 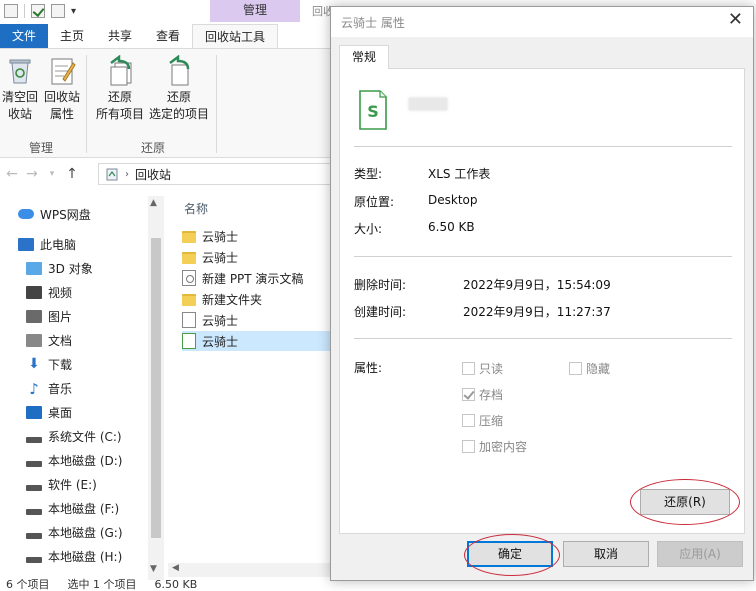 I want to click on sidebar-item: 系统文件 (C:), so click(x=74, y=436).